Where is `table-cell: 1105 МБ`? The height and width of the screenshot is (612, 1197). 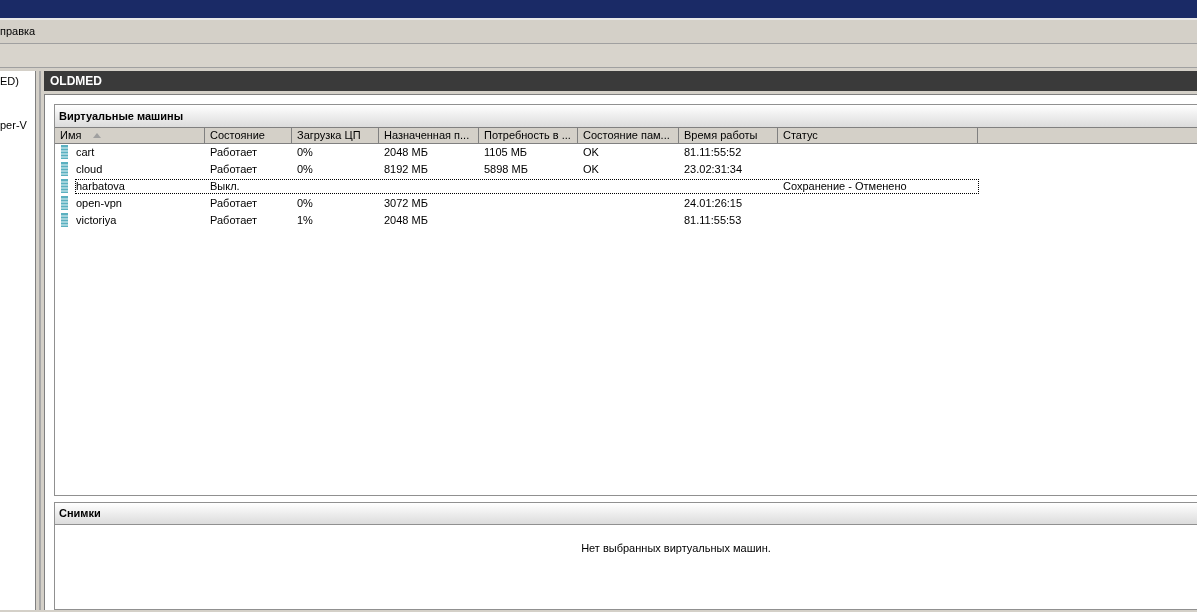
table-cell: 1105 МБ is located at coordinates (506, 152).